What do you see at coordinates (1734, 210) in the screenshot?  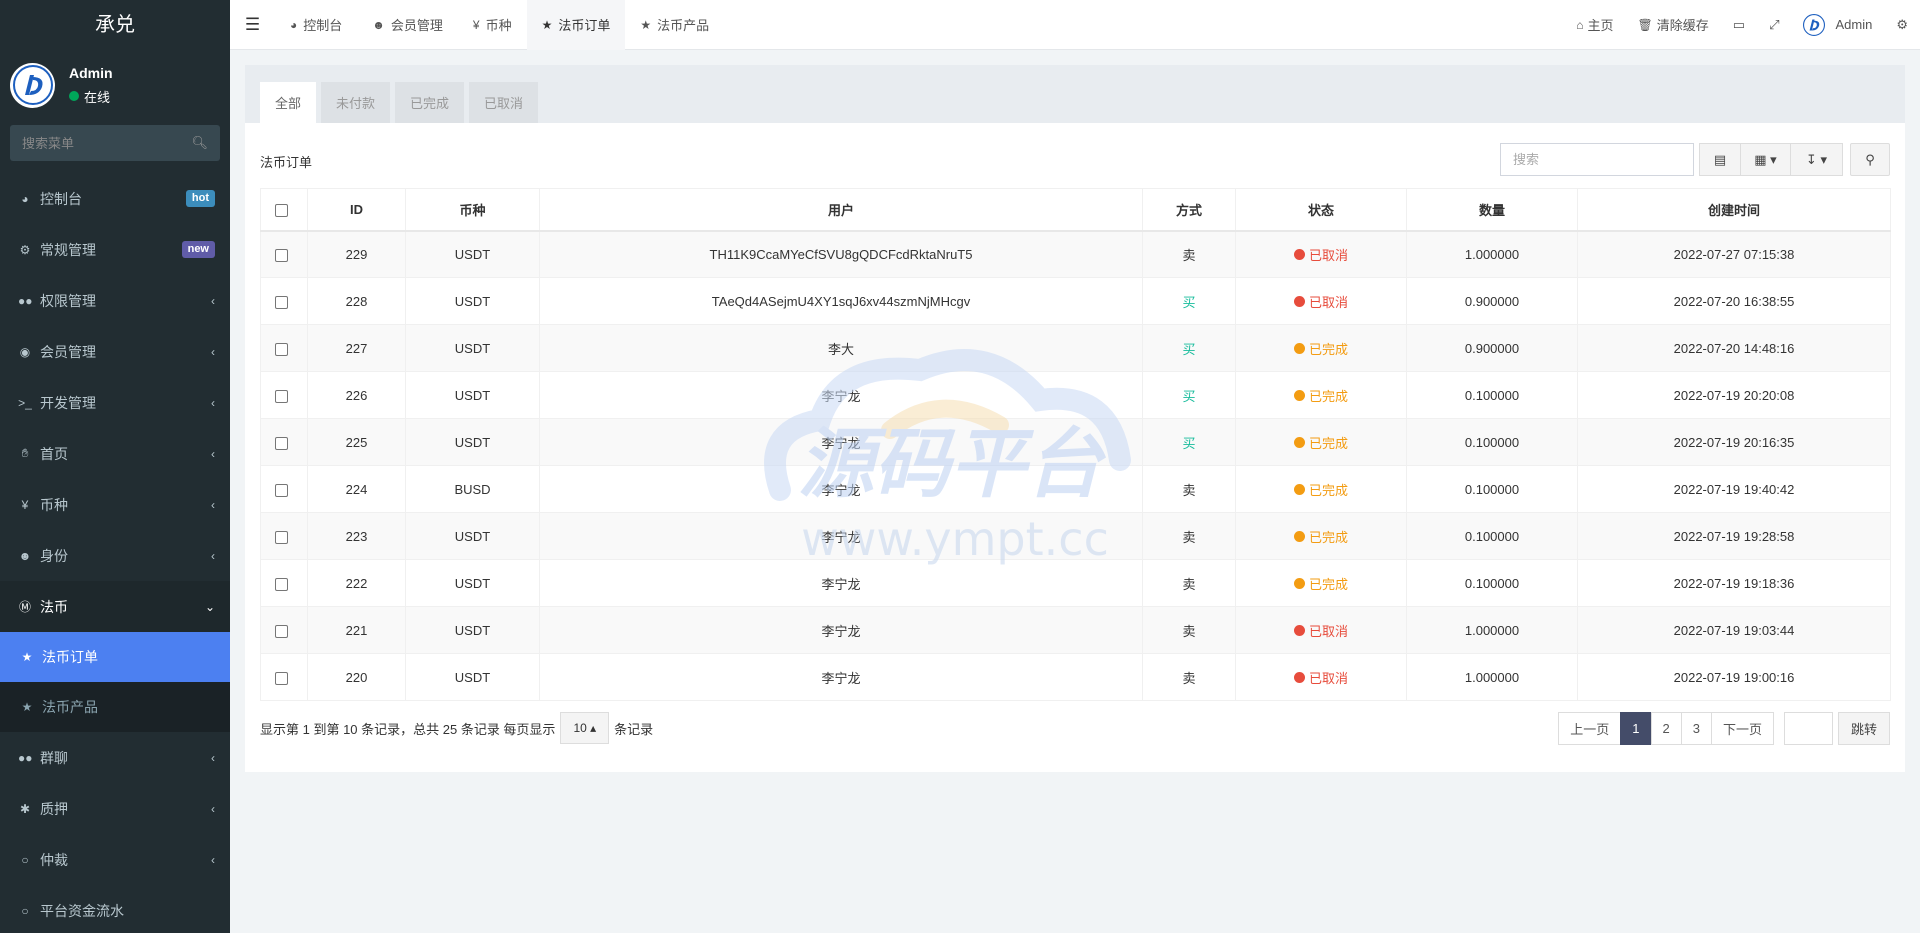 I see `column-header-created: 创建时间` at bounding box center [1734, 210].